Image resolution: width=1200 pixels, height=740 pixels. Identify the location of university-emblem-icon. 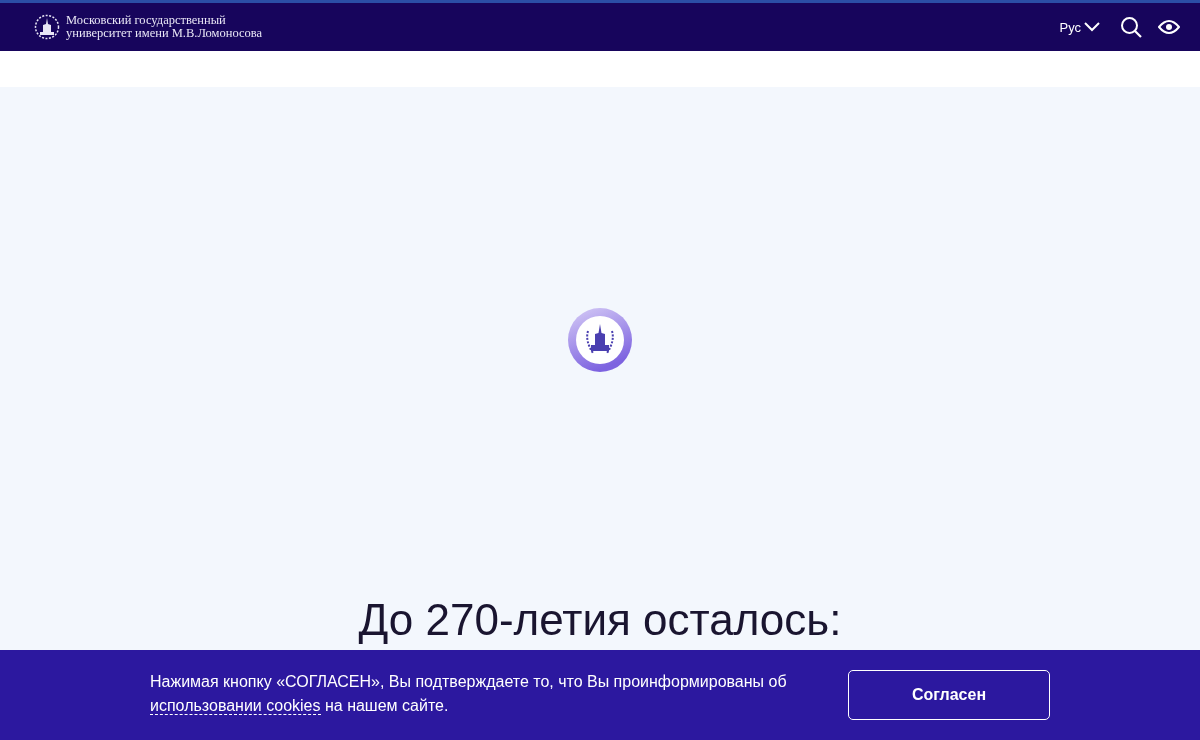
(47, 27).